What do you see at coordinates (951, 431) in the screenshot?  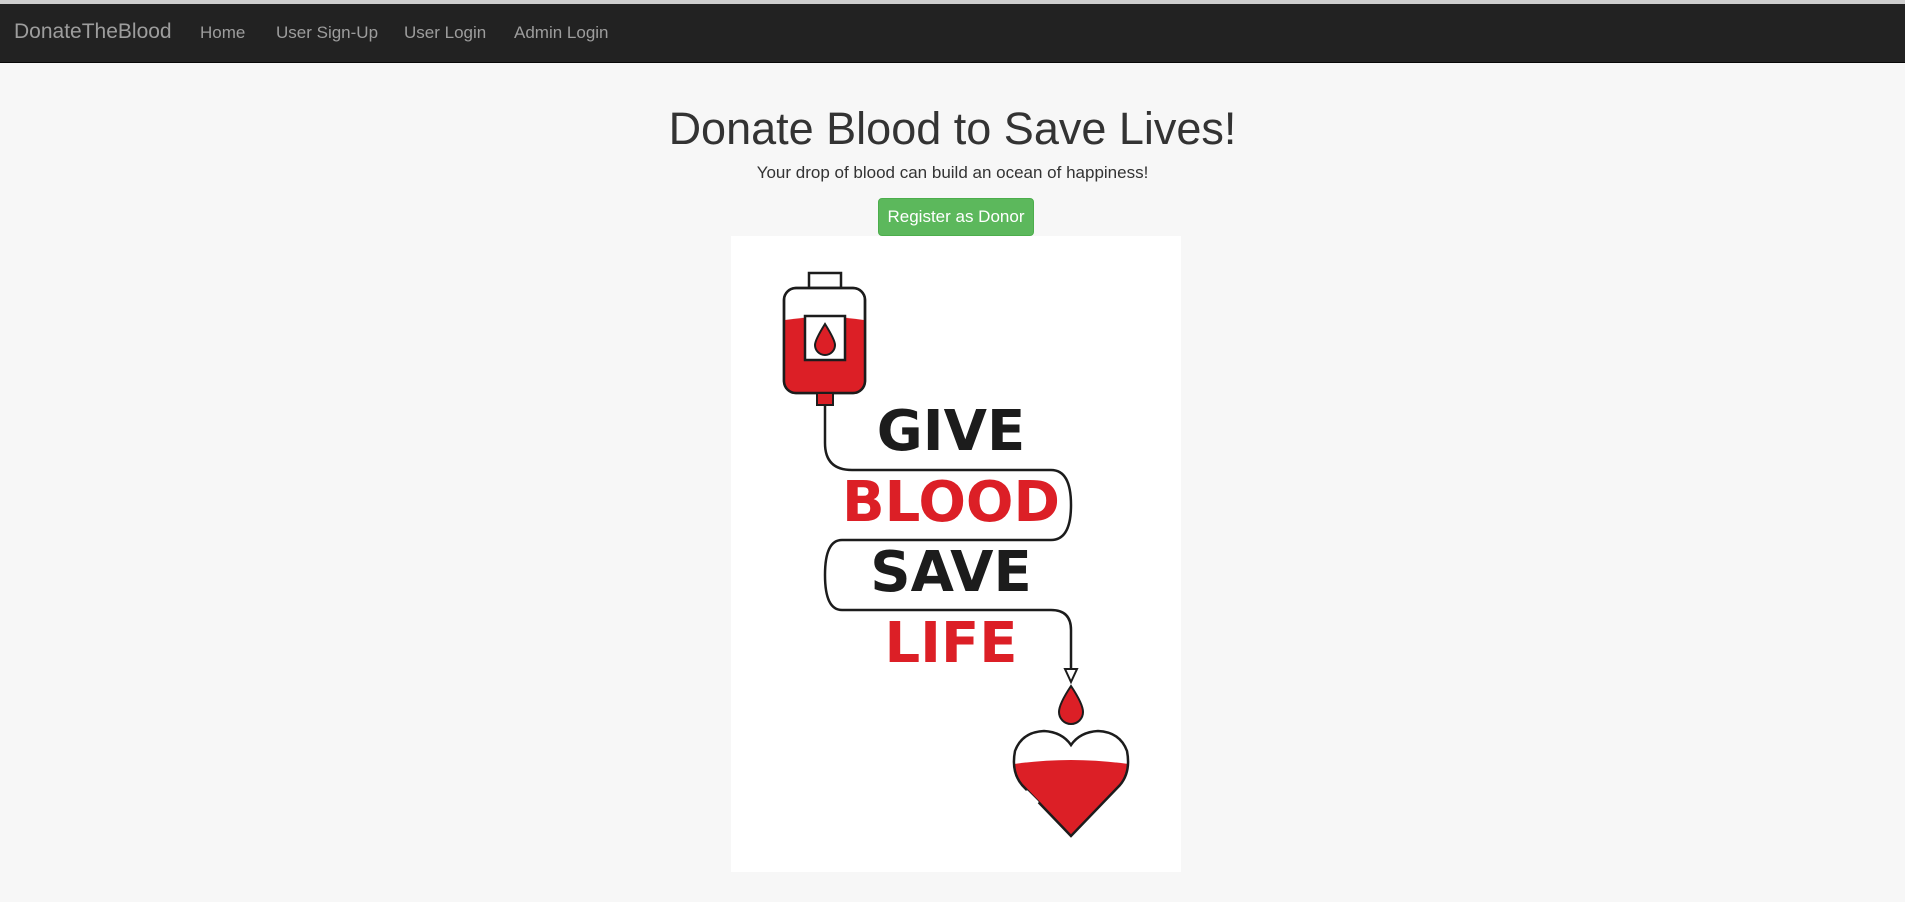 I see `poster-word-give: GIVE` at bounding box center [951, 431].